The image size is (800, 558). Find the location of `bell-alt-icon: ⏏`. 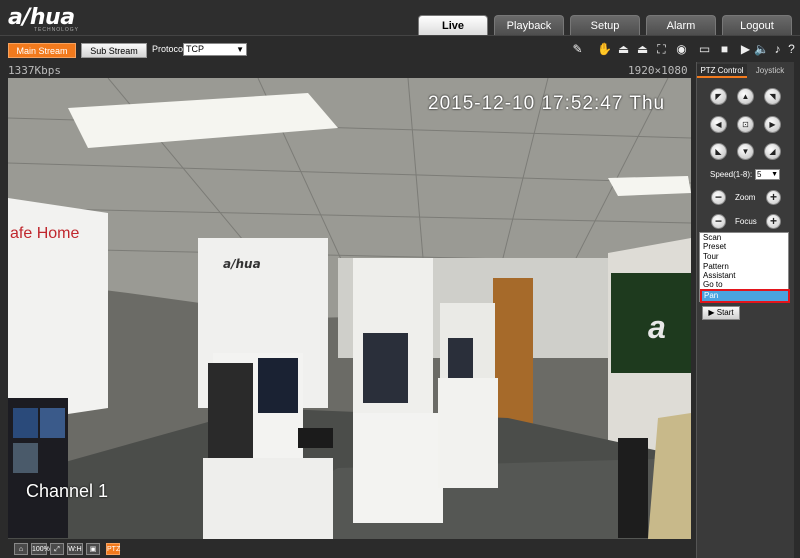

bell-alt-icon: ⏏ is located at coordinates (642, 49).